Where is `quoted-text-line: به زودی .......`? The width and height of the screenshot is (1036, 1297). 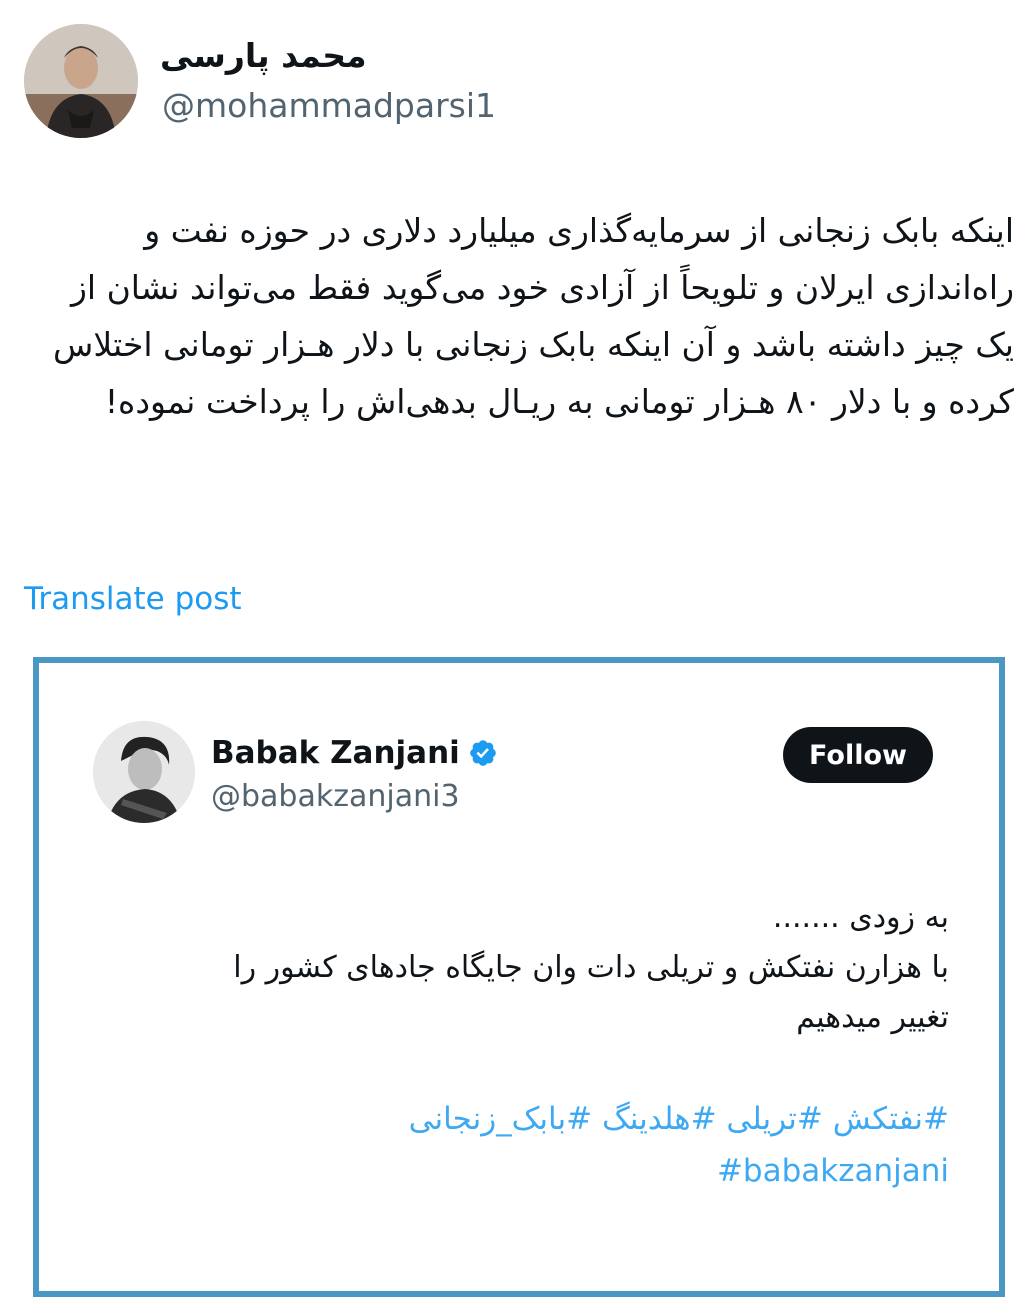
quoted-text-line: به زودی ....... is located at coordinates (860, 917).